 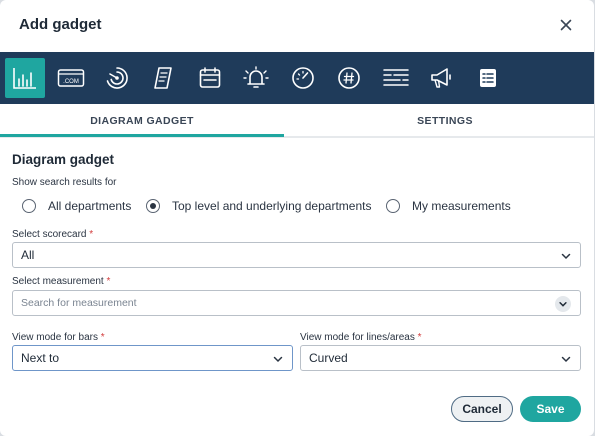 I want to click on gadget-type-document, so click(x=163, y=78).